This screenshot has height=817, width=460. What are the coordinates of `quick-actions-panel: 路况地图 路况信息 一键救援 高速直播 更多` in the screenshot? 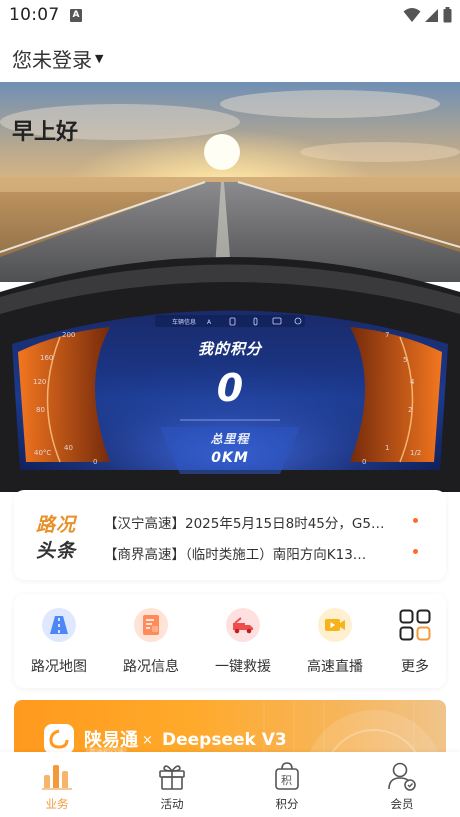 It's located at (230, 641).